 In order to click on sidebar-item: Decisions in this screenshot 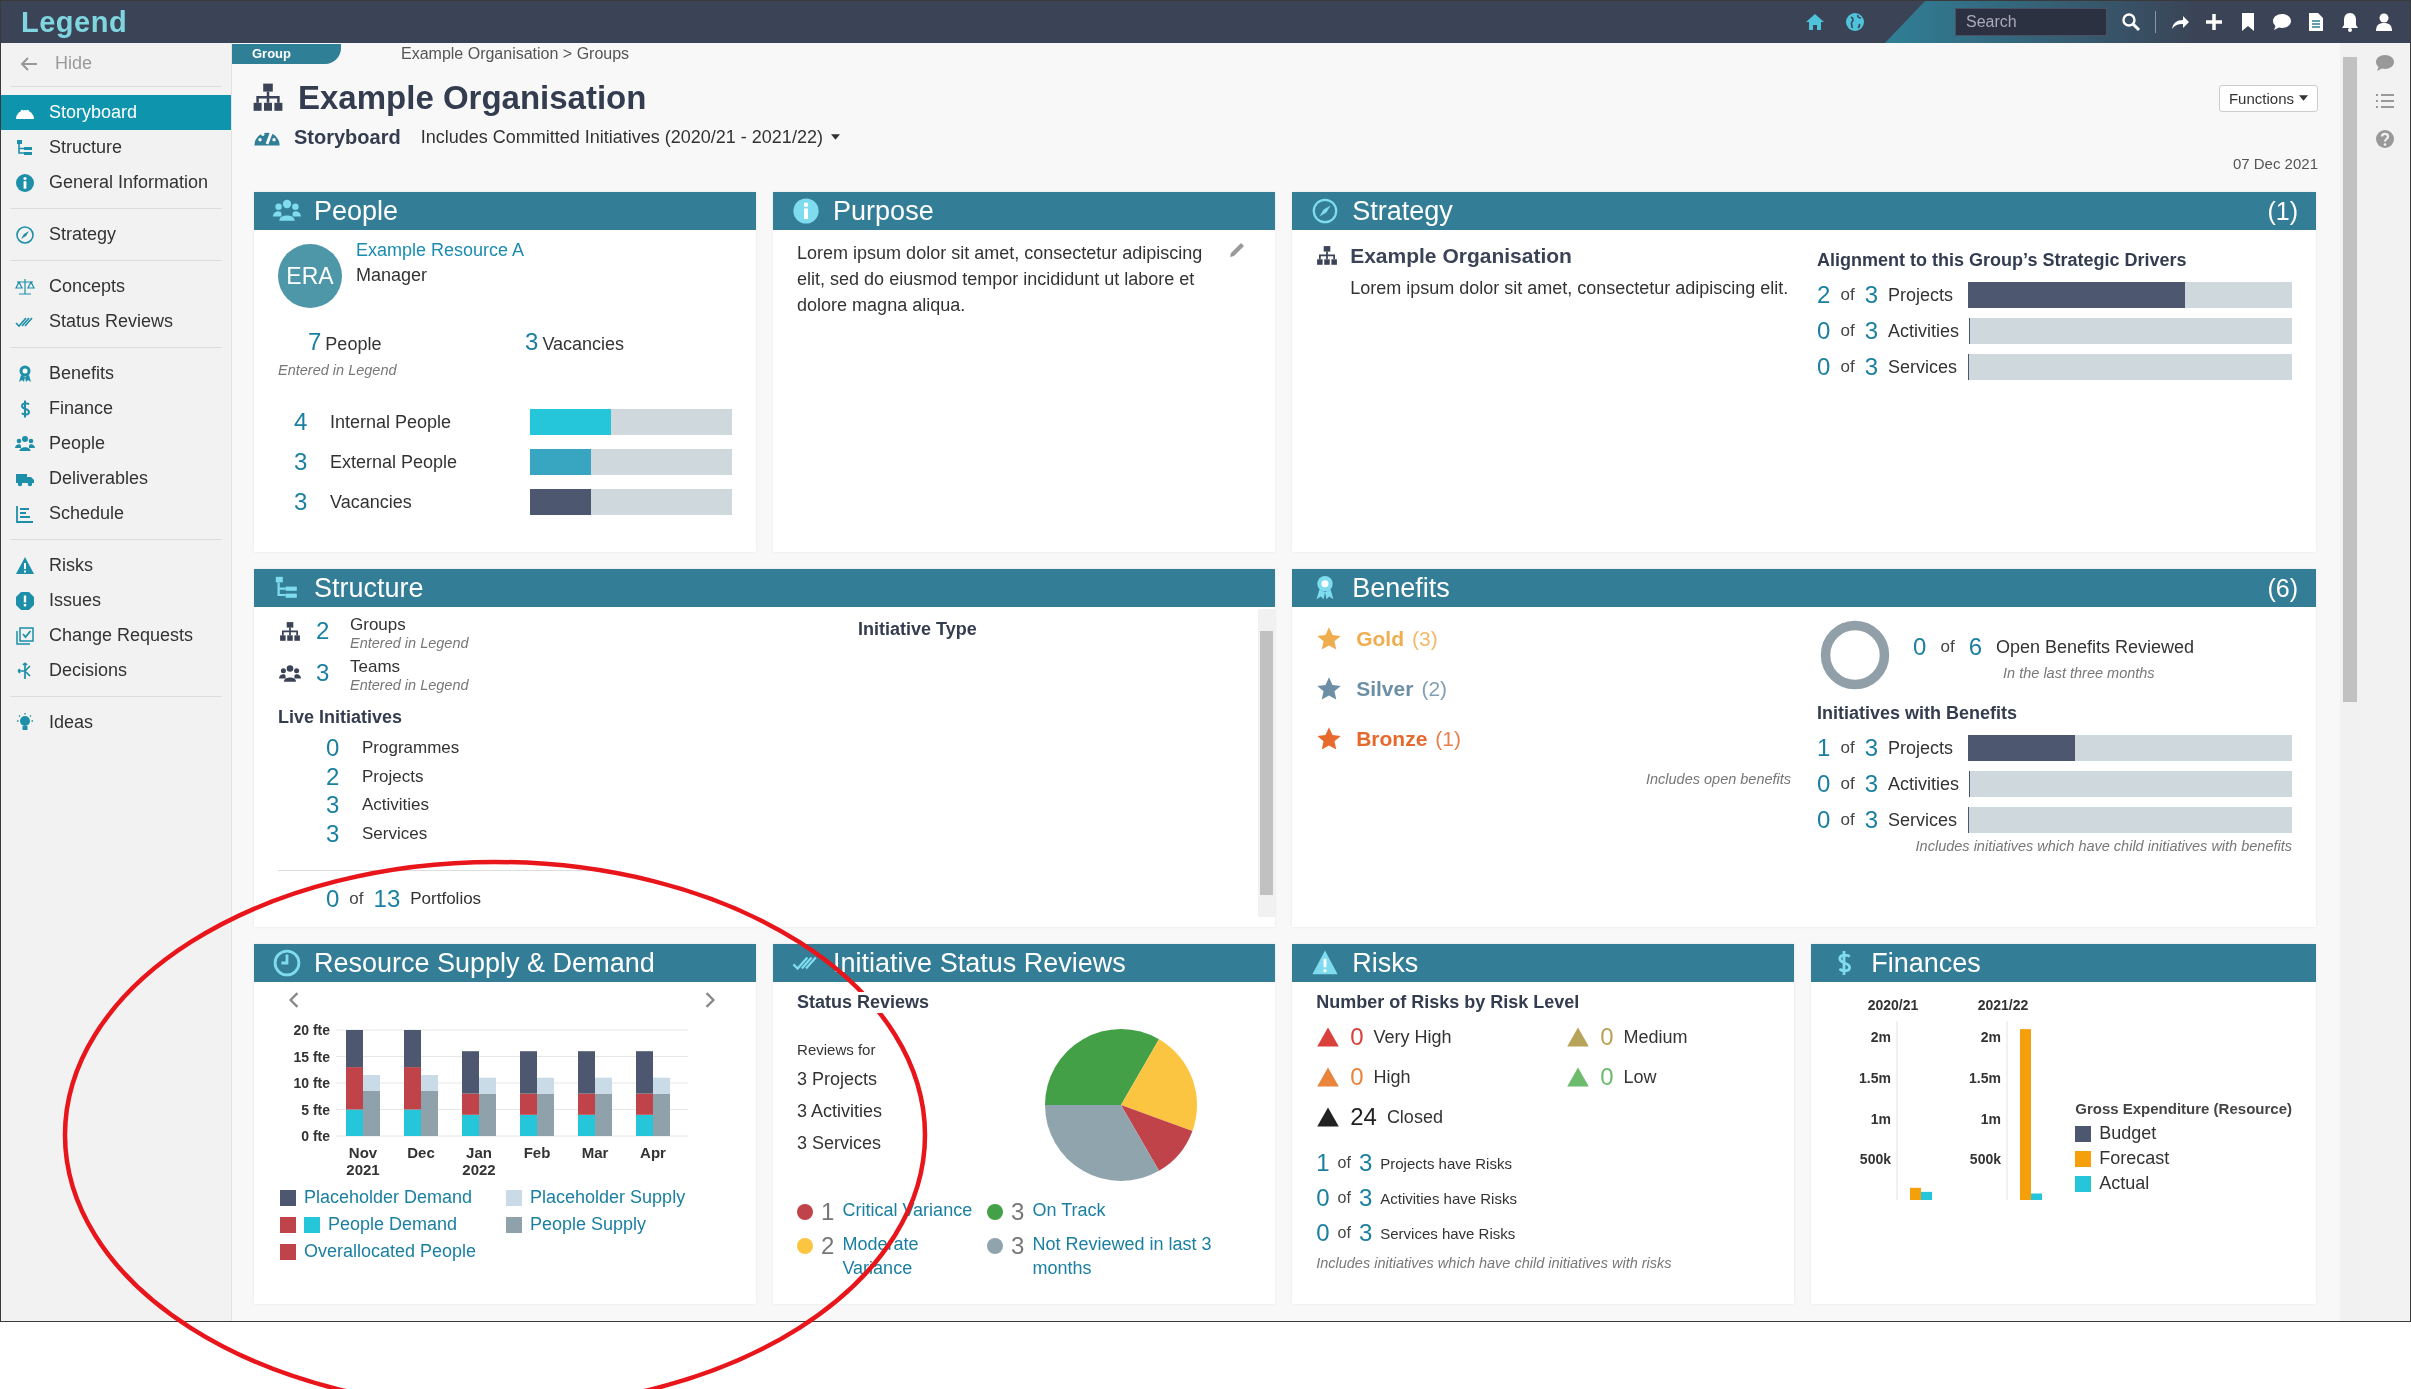, I will do `click(116, 670)`.